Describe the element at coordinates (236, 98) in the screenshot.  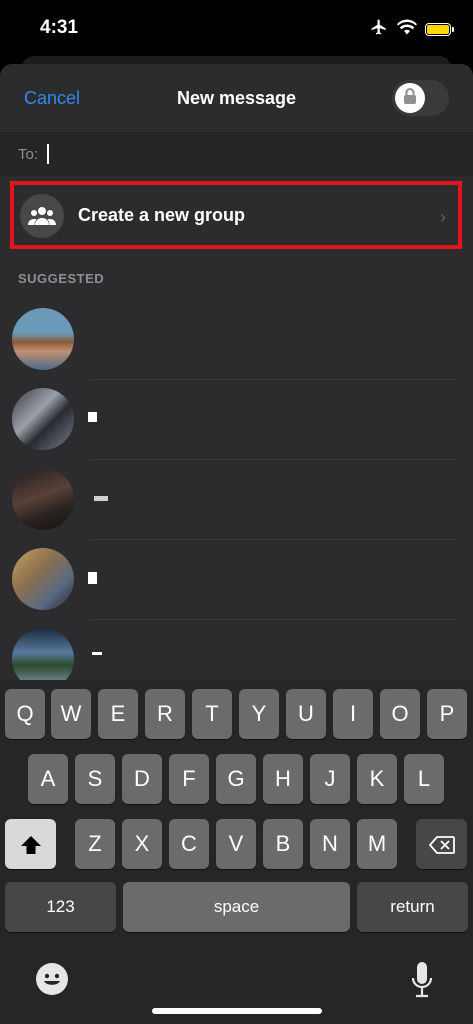
I see `nav-bar: Cancel New message` at that location.